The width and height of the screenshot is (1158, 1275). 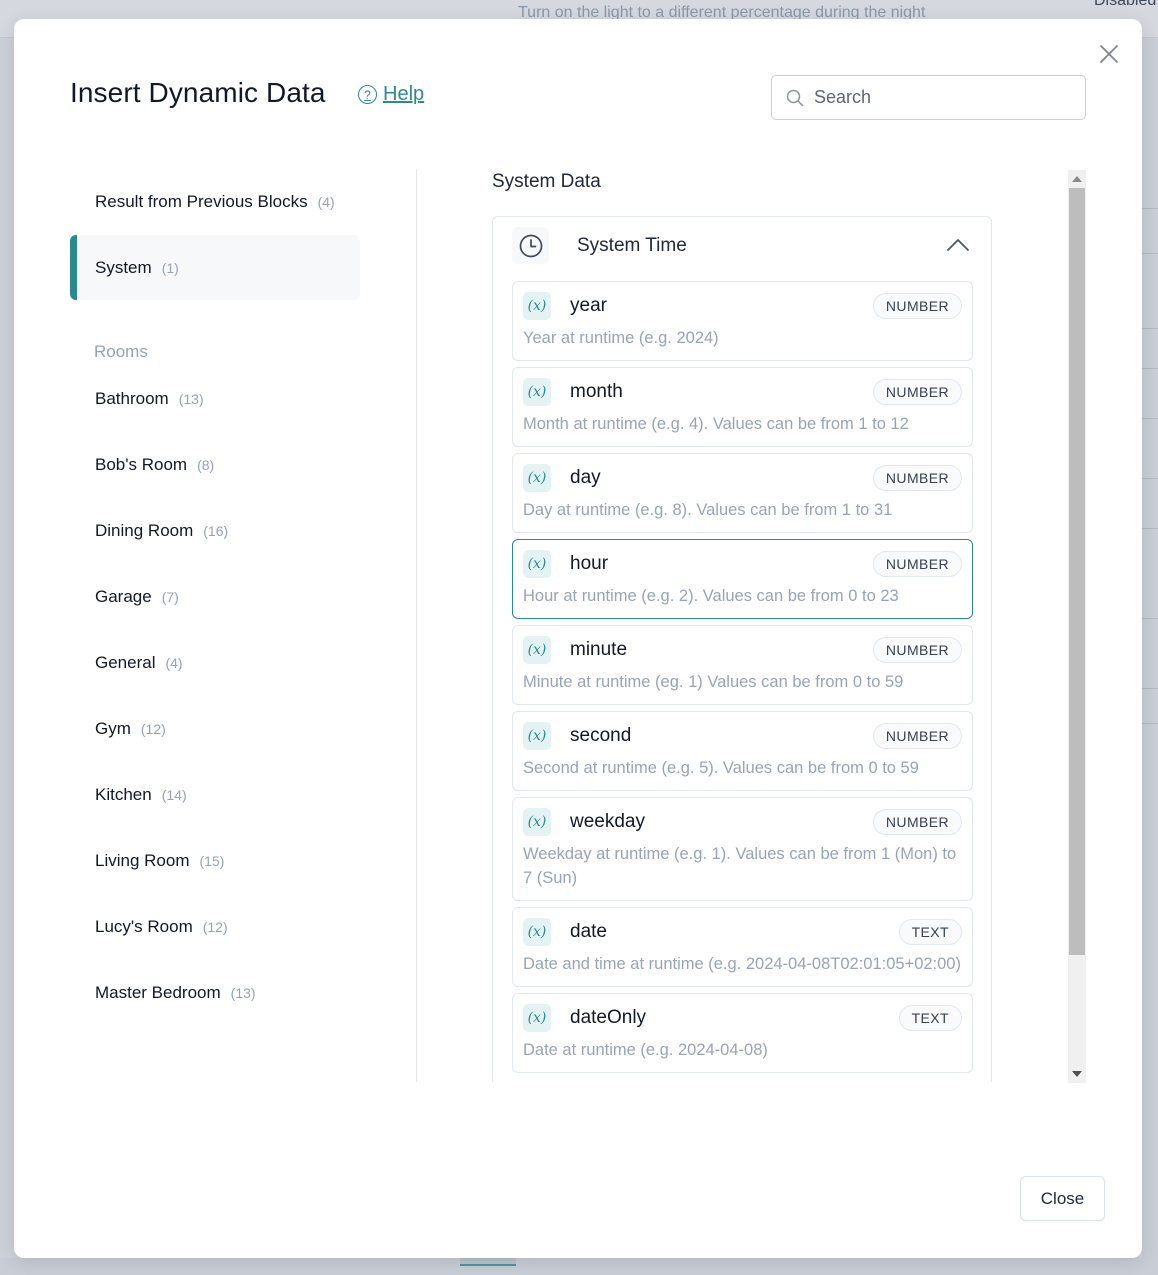 I want to click on background-tab, so click(x=488, y=1262).